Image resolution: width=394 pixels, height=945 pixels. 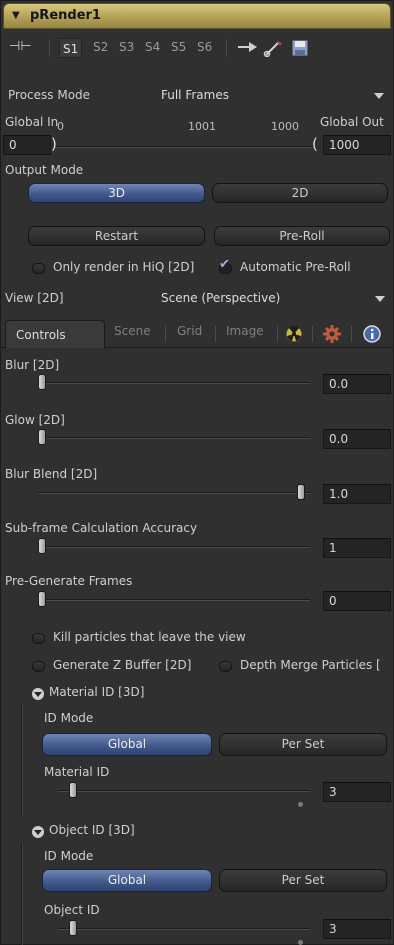 What do you see at coordinates (310, 665) in the screenshot?
I see `depth-merge-label: Depth Merge Particles [` at bounding box center [310, 665].